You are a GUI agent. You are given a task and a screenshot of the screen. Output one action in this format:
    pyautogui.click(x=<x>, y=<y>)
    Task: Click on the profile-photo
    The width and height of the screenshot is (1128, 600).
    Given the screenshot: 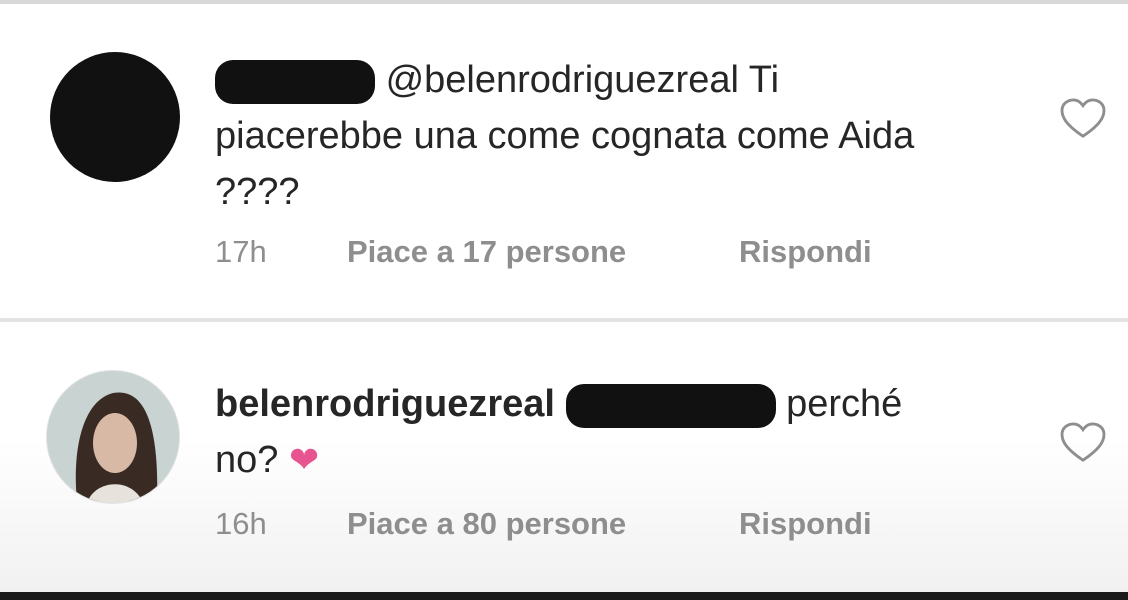 What is the action you would take?
    pyautogui.click(x=113, y=437)
    